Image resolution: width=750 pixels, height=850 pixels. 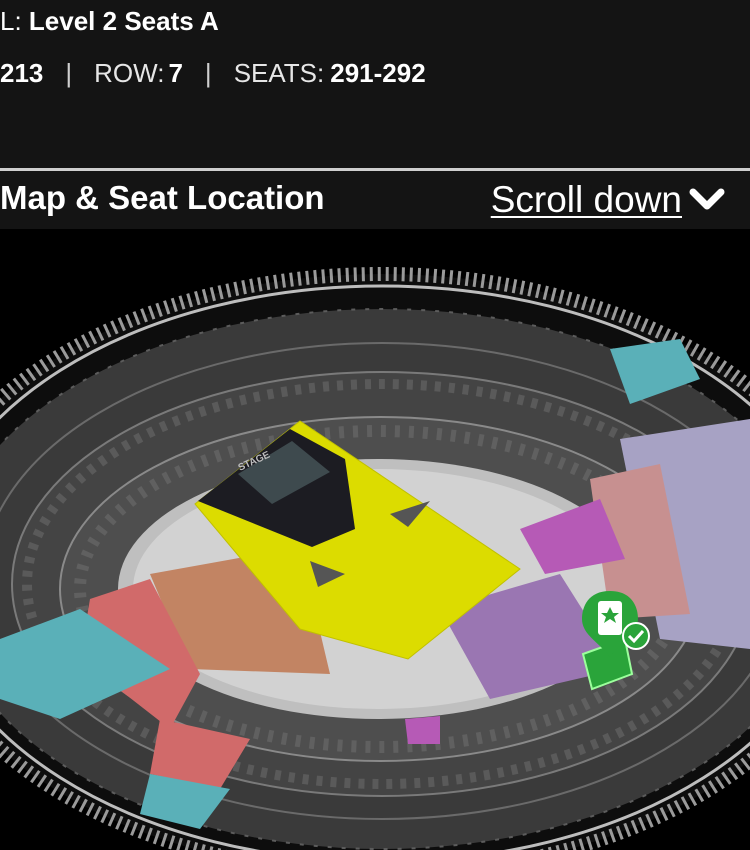 I want to click on scroll-down-label: Scroll down, so click(x=586, y=199).